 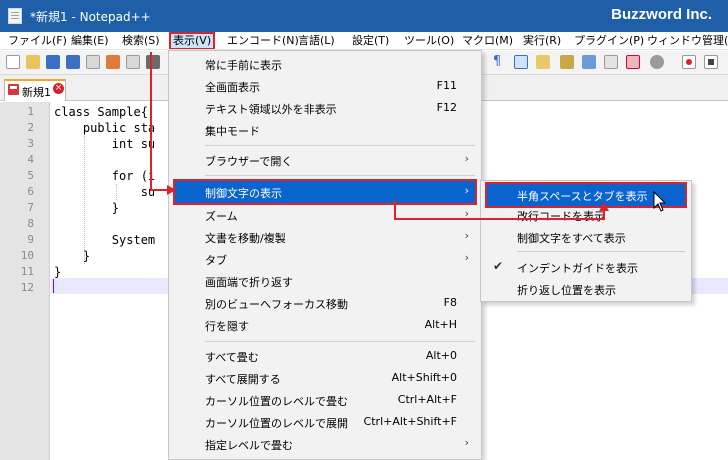 What do you see at coordinates (58, 88) in the screenshot?
I see `tab-close-icon: ×` at bounding box center [58, 88].